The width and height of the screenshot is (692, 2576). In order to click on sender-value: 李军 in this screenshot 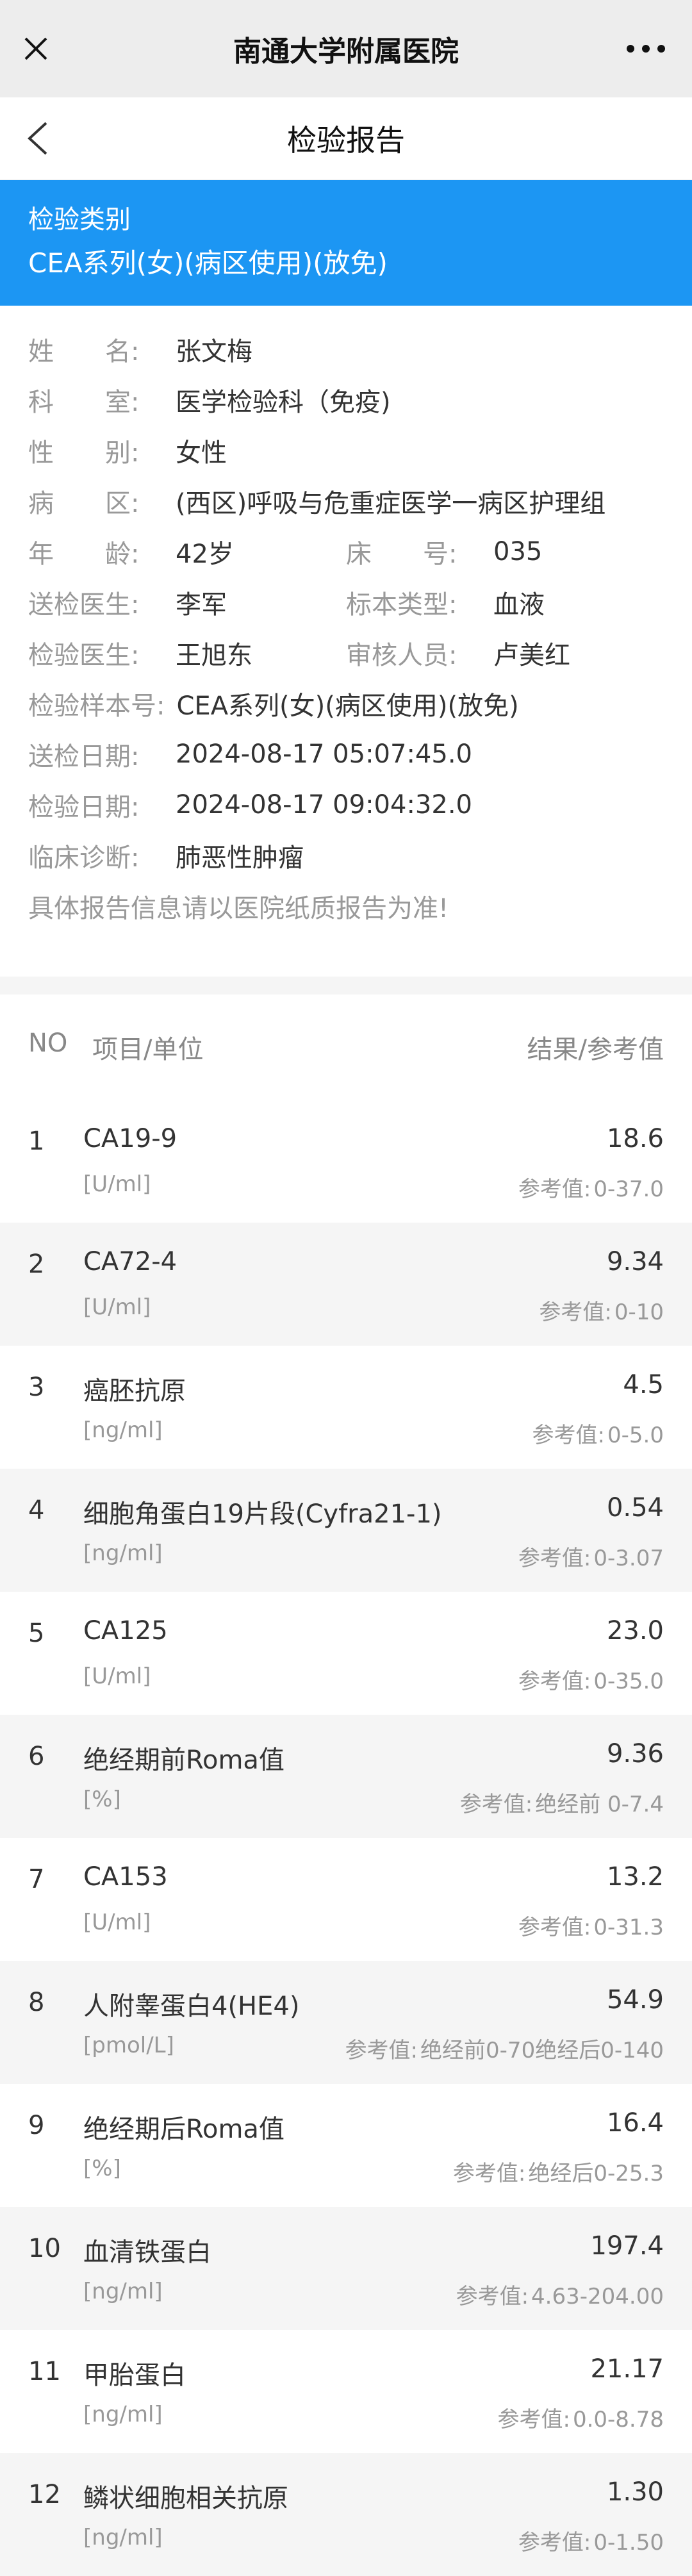, I will do `click(201, 605)`.